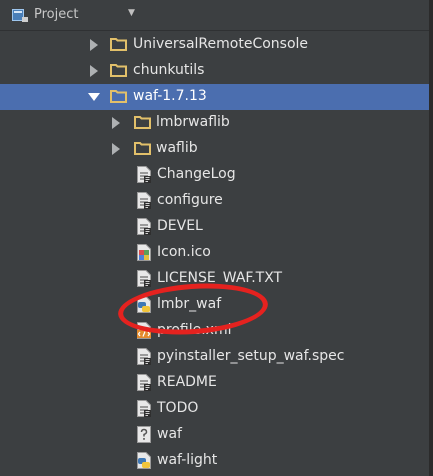 Image resolution: width=433 pixels, height=476 pixels. What do you see at coordinates (131, 13) in the screenshot?
I see `project-view-dropdown-icon: ▼` at bounding box center [131, 13].